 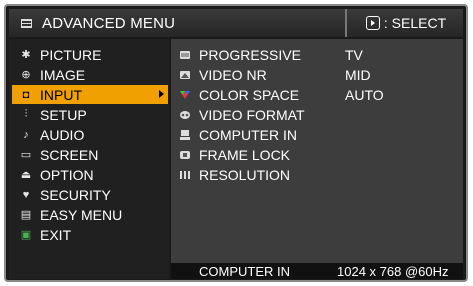 I want to click on title-section: ADVANCED MENU, so click(x=178, y=23).